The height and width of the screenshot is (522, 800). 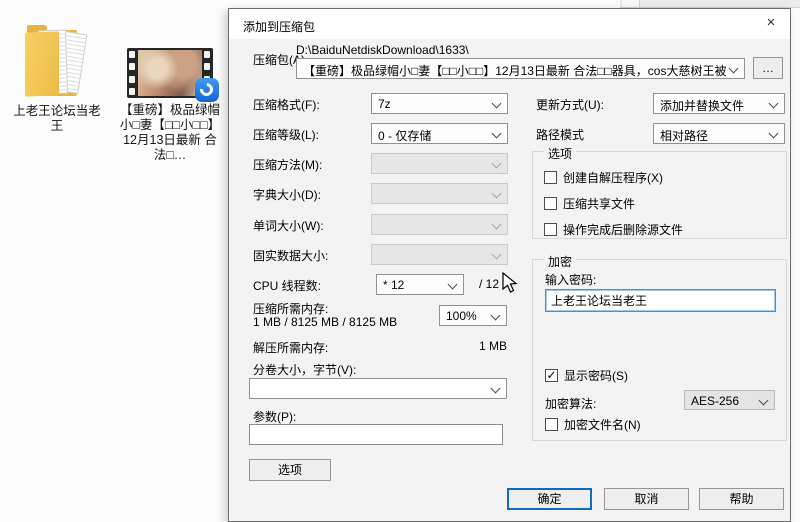 I want to click on method-label: 压缩方法(M):, so click(x=288, y=165).